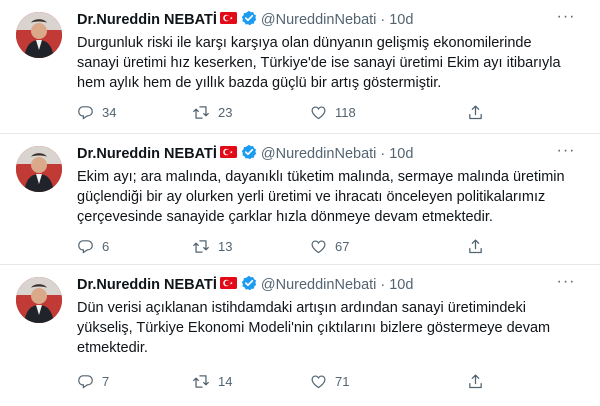 This screenshot has width=600, height=406. I want to click on retweet-count: 23, so click(225, 112).